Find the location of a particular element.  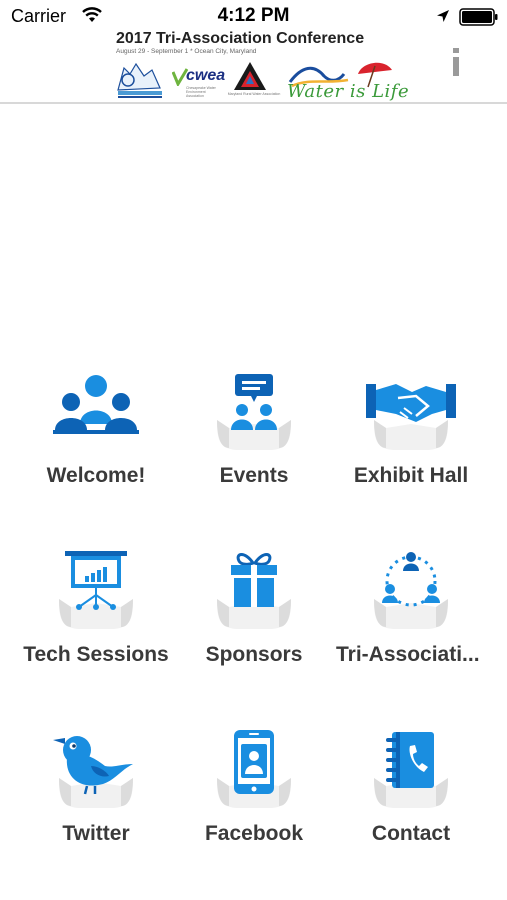

presentation-audience-icon is located at coordinates (254, 412).